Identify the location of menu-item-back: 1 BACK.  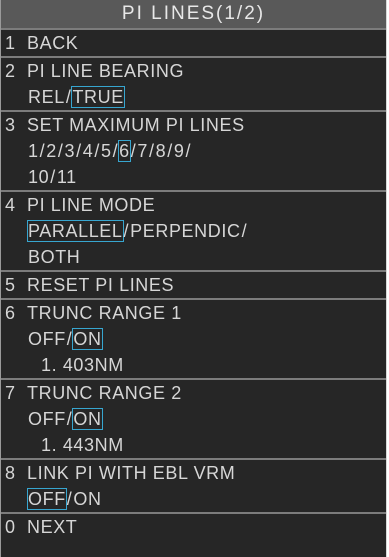
(193, 42).